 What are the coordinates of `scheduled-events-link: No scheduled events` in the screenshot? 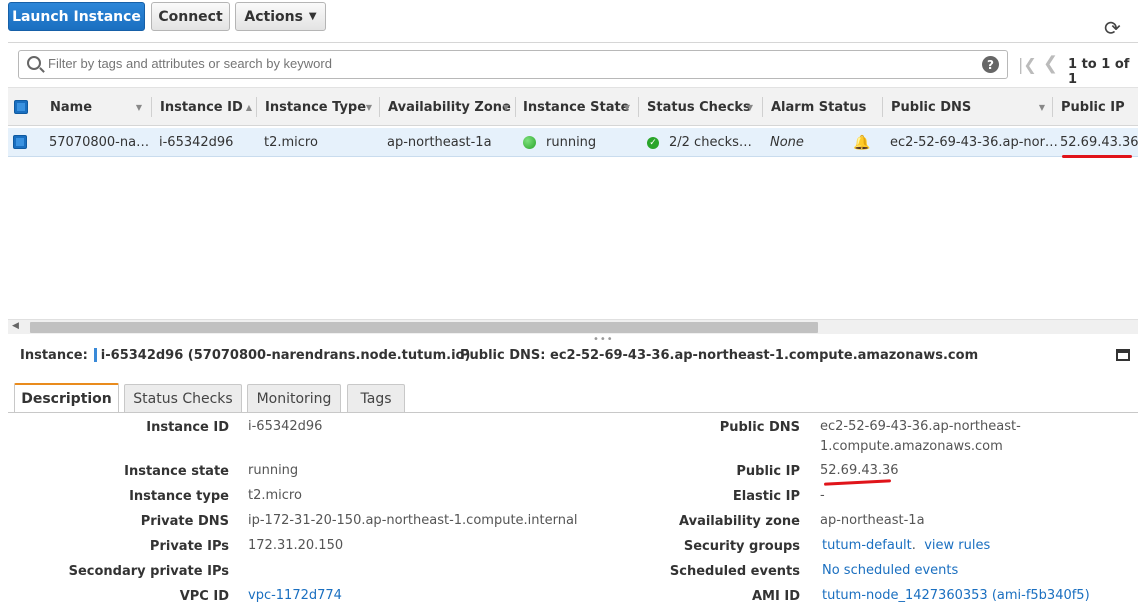 It's located at (890, 570).